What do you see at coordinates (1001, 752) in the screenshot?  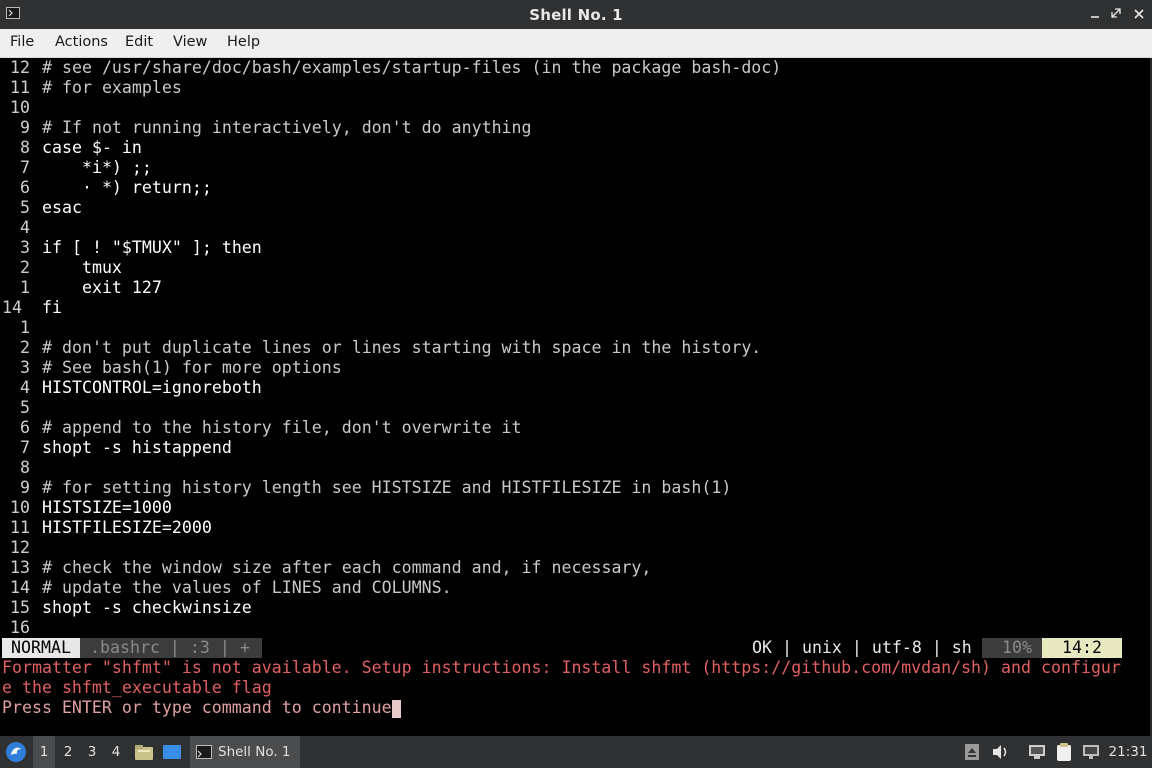 I see `volume-icon` at bounding box center [1001, 752].